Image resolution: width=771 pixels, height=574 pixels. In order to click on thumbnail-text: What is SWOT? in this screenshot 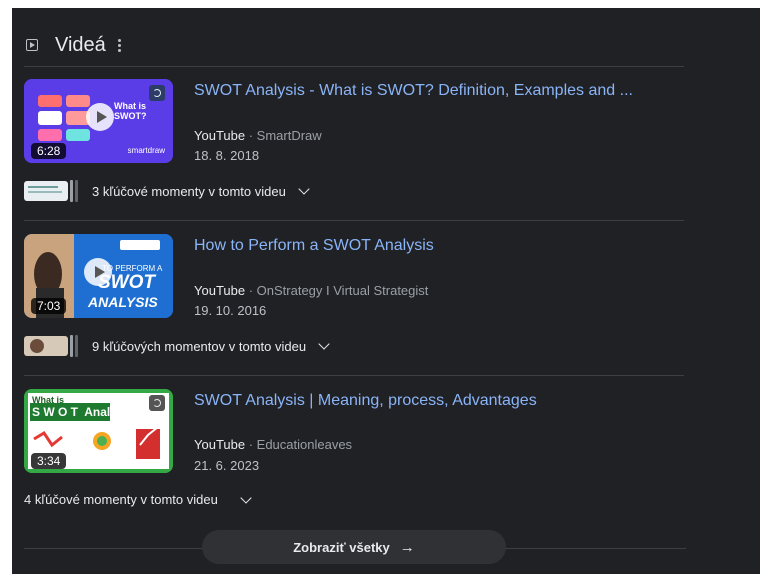, I will do `click(130, 111)`.